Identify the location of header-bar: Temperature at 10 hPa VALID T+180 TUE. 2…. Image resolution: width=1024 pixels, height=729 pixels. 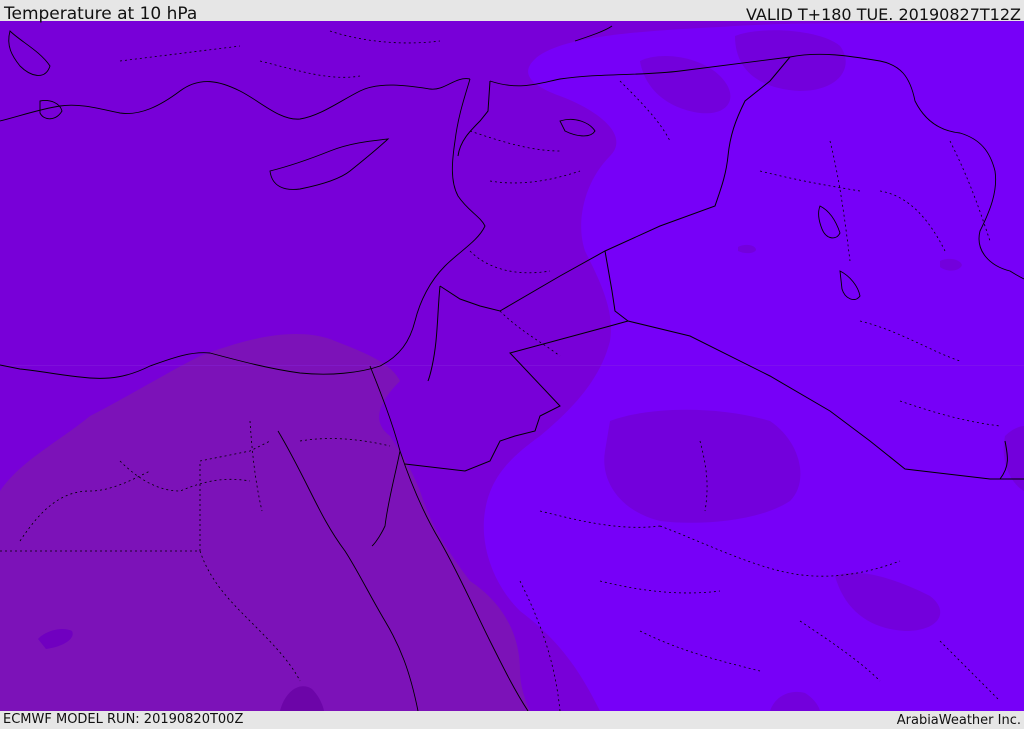
(512, 12).